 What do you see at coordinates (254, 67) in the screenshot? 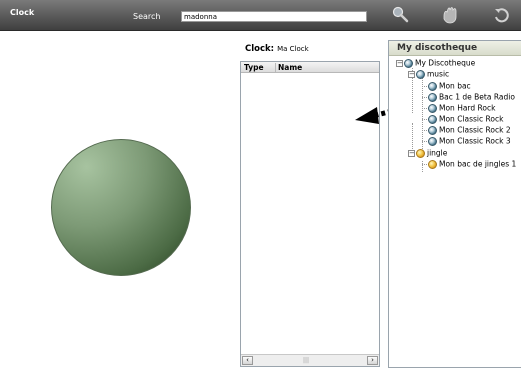
I see `column-header-type: Type` at bounding box center [254, 67].